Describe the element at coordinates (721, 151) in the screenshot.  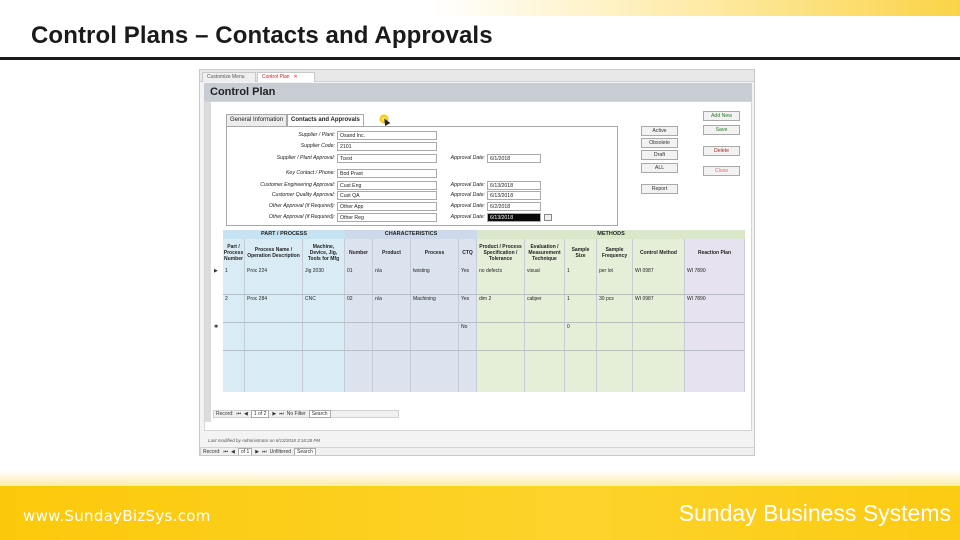
I see `delete-button: Delete` at that location.